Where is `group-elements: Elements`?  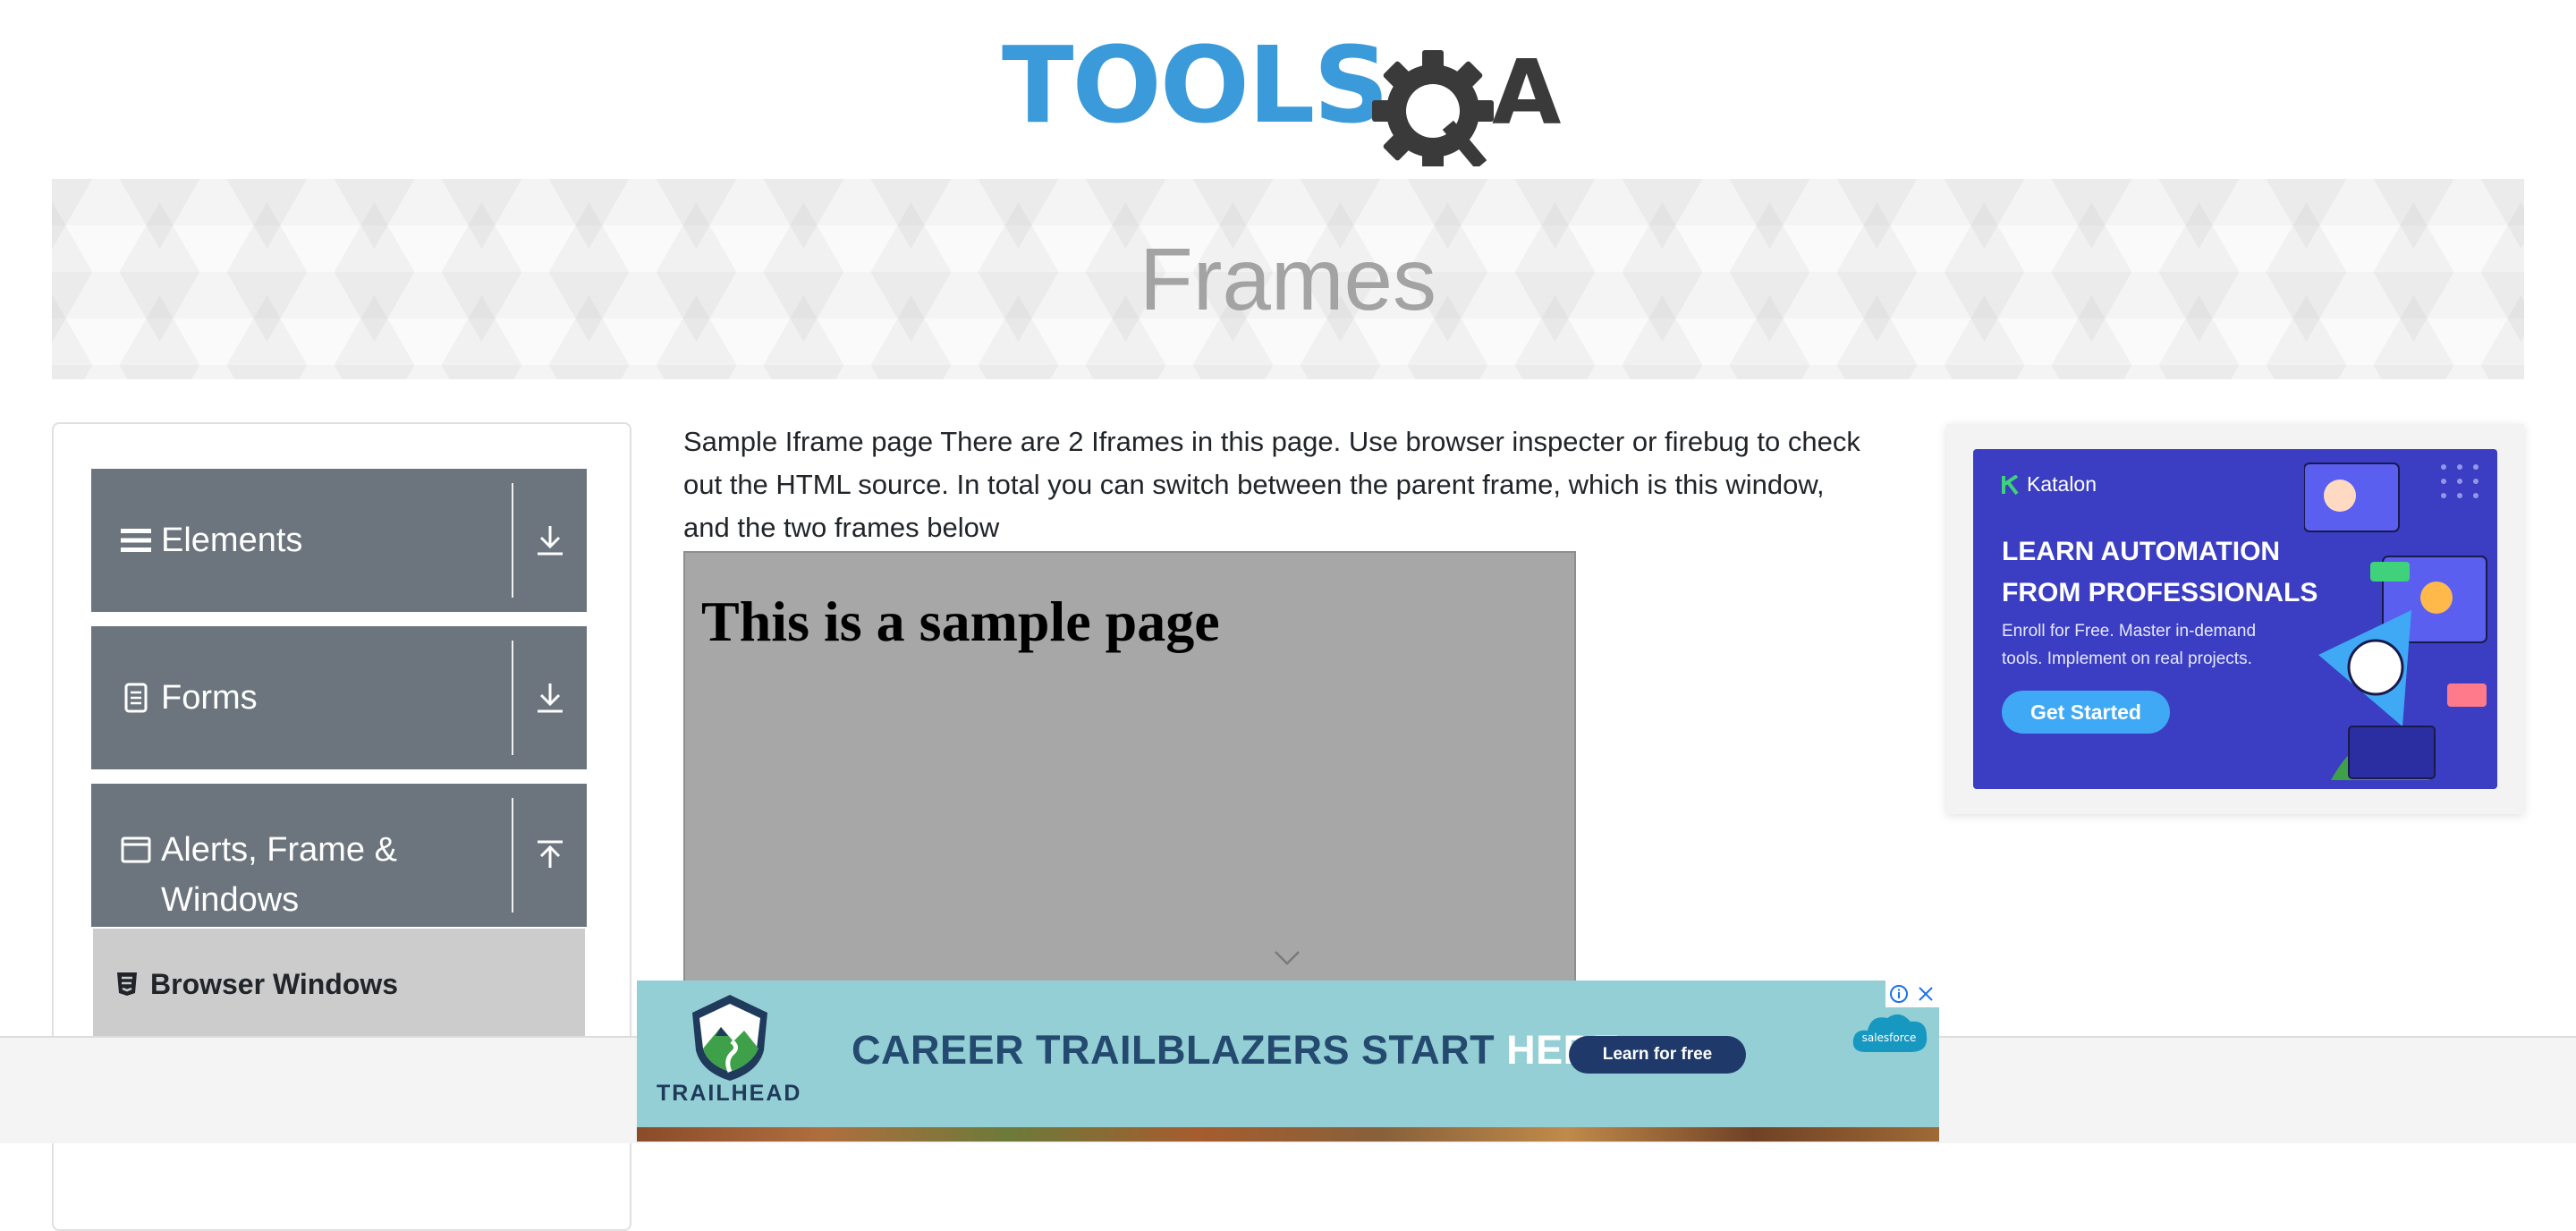 group-elements: Elements is located at coordinates (339, 540).